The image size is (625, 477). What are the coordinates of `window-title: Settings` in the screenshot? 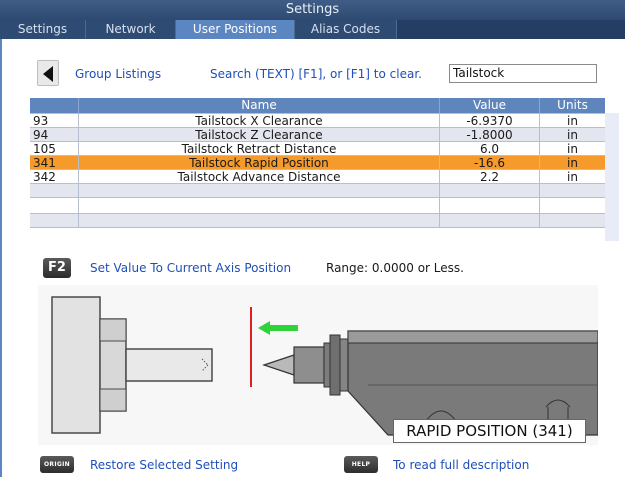 It's located at (312, 10).